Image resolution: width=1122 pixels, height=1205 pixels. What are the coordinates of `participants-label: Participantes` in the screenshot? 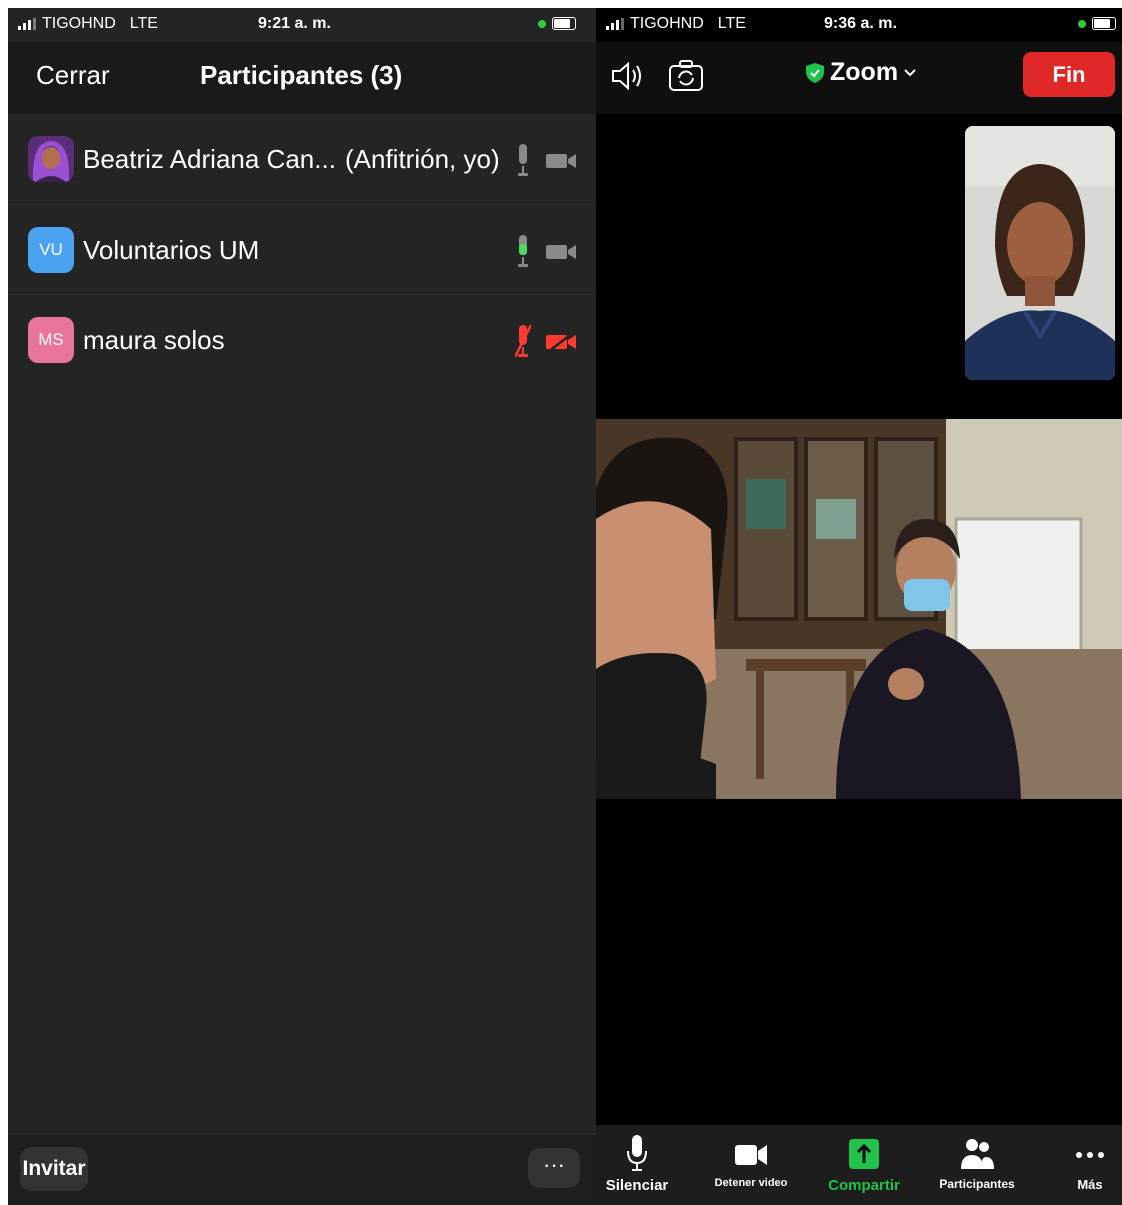 It's located at (977, 1184).